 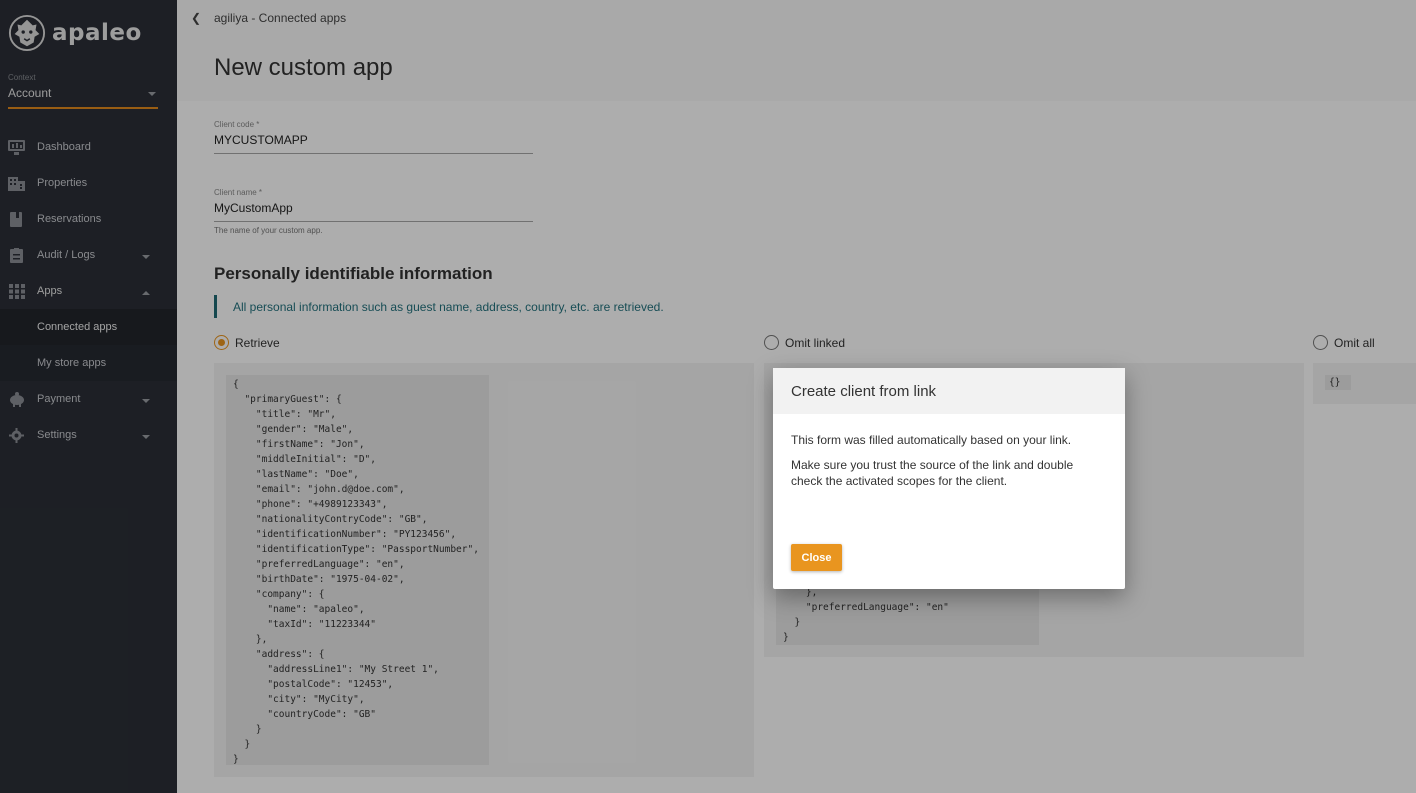 I want to click on close-button: Close, so click(x=816, y=557).